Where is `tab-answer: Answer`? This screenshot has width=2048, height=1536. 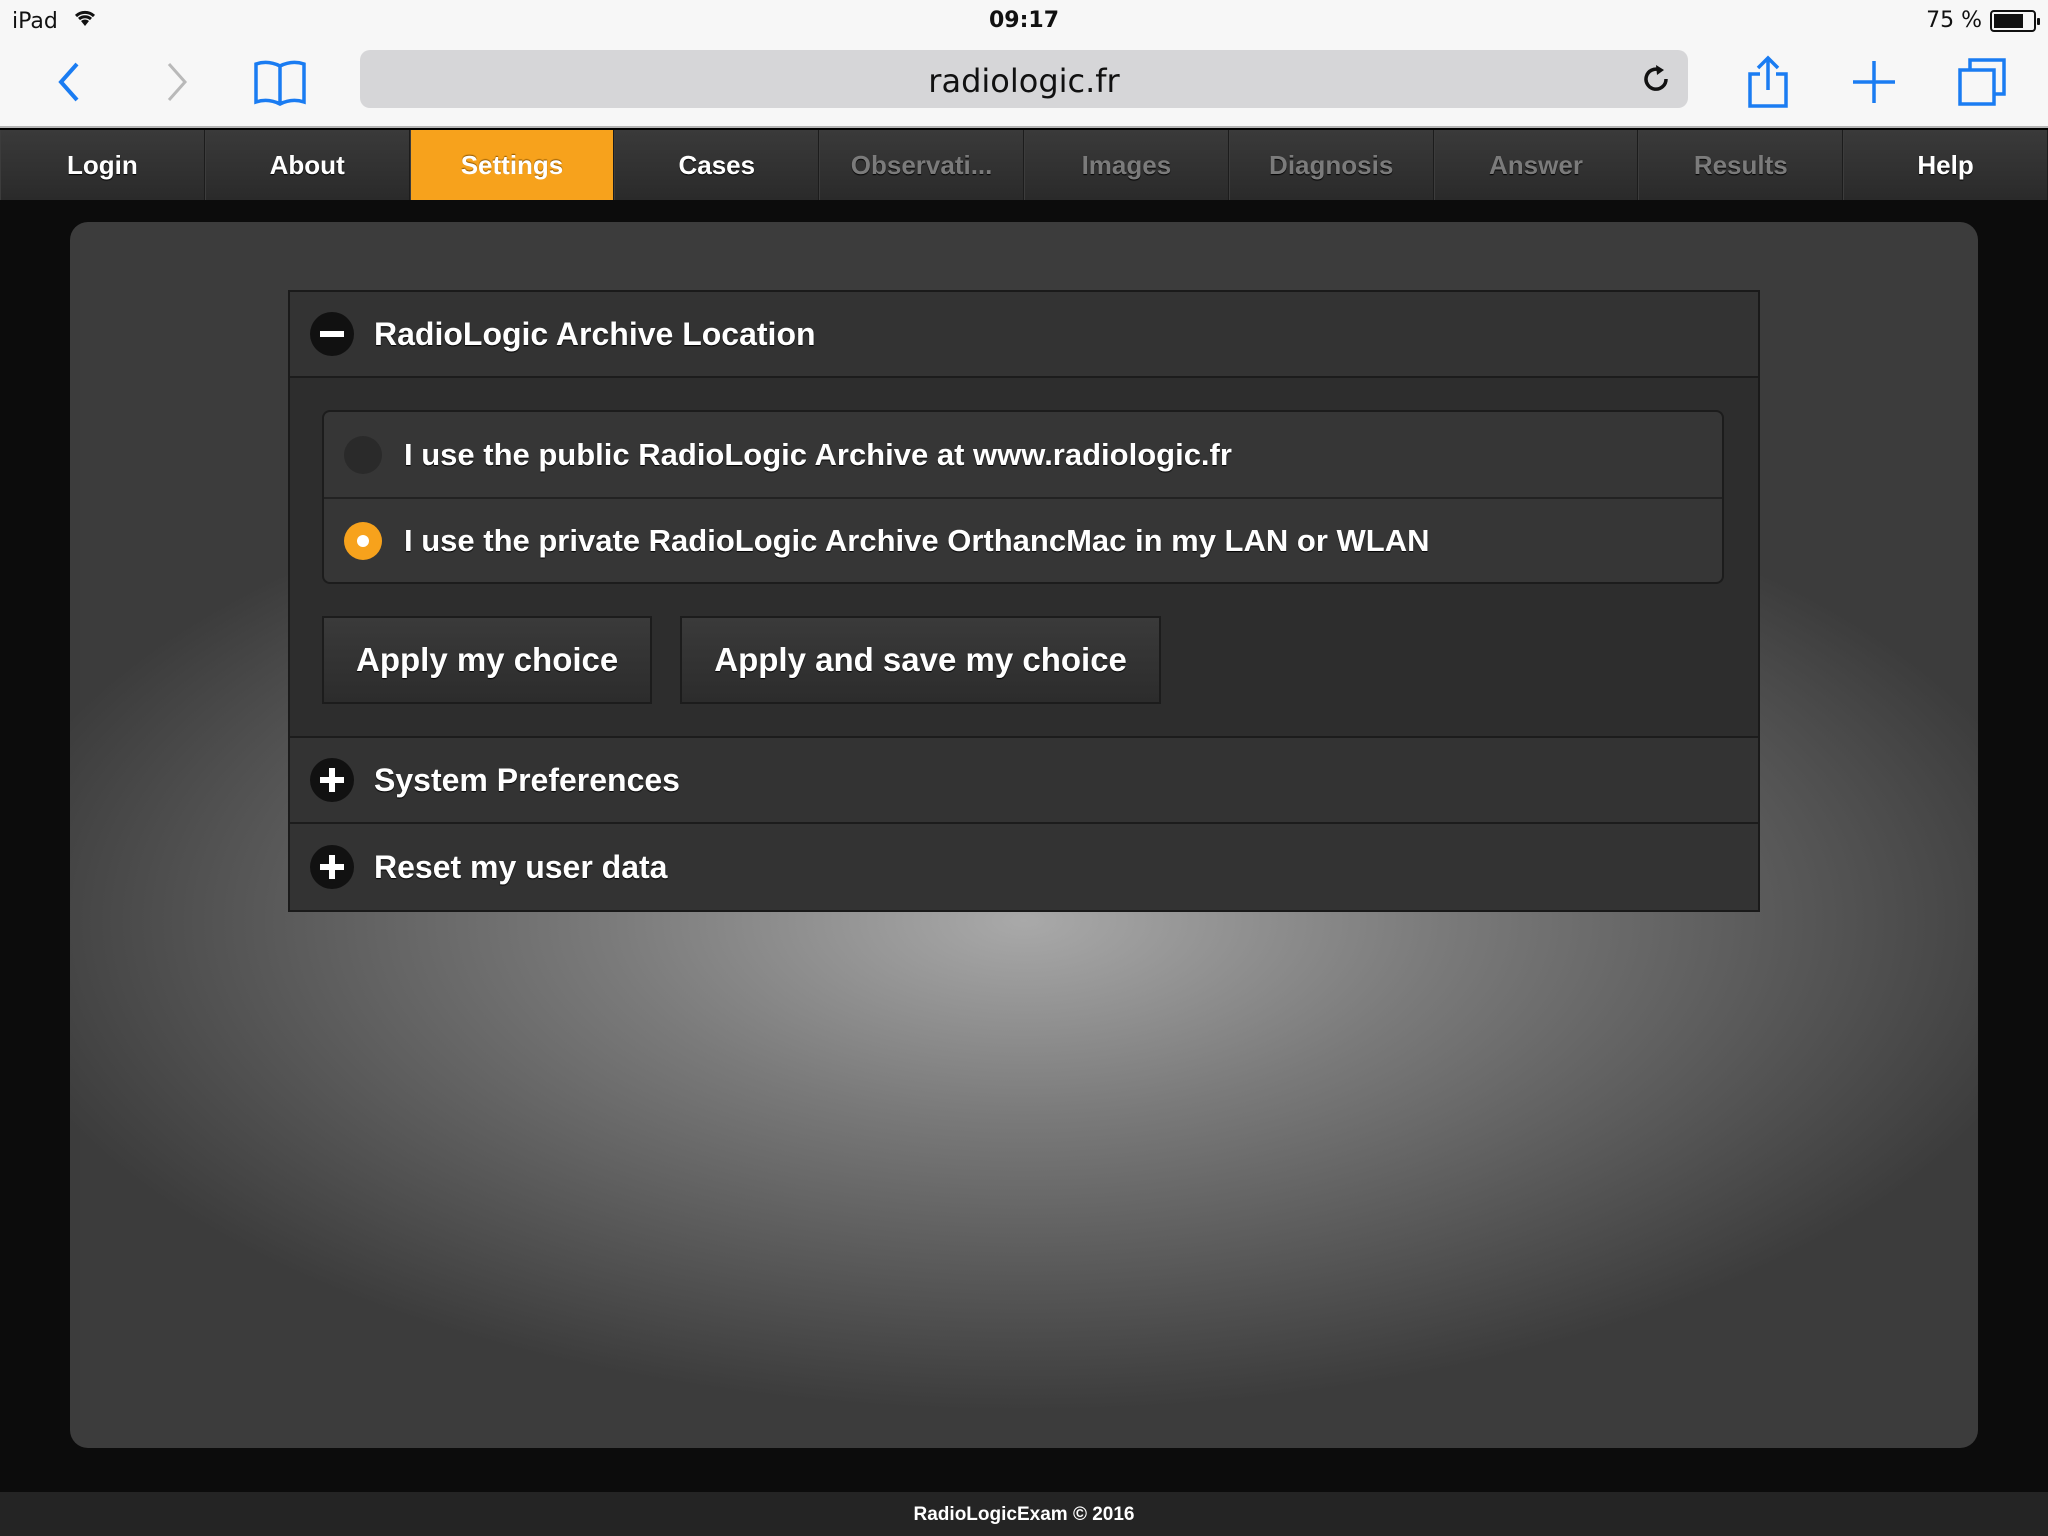
tab-answer: Answer is located at coordinates (1536, 165).